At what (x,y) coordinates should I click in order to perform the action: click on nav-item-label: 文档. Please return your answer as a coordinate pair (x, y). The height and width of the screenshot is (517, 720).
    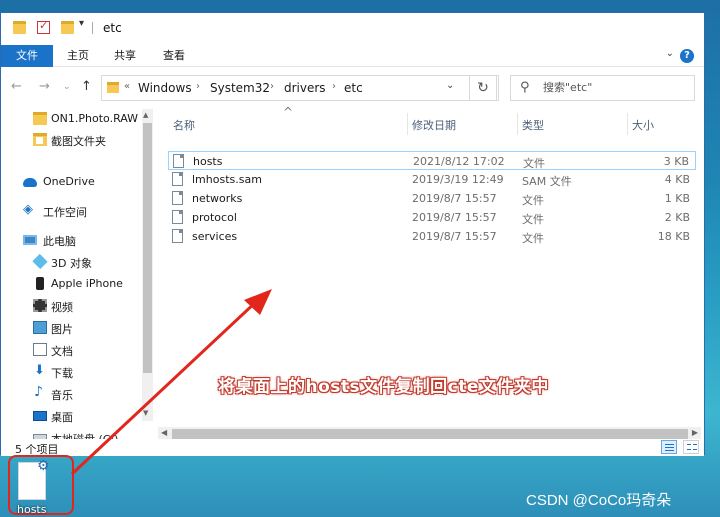
    Looking at the image, I should click on (62, 351).